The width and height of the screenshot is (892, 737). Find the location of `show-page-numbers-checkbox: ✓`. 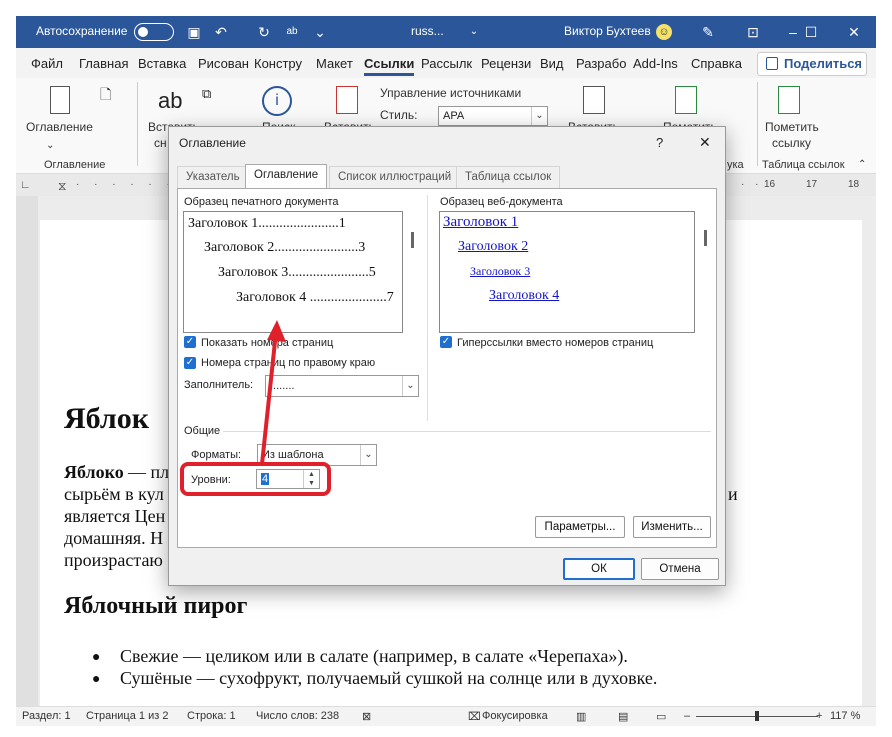

show-page-numbers-checkbox: ✓ is located at coordinates (190, 342).